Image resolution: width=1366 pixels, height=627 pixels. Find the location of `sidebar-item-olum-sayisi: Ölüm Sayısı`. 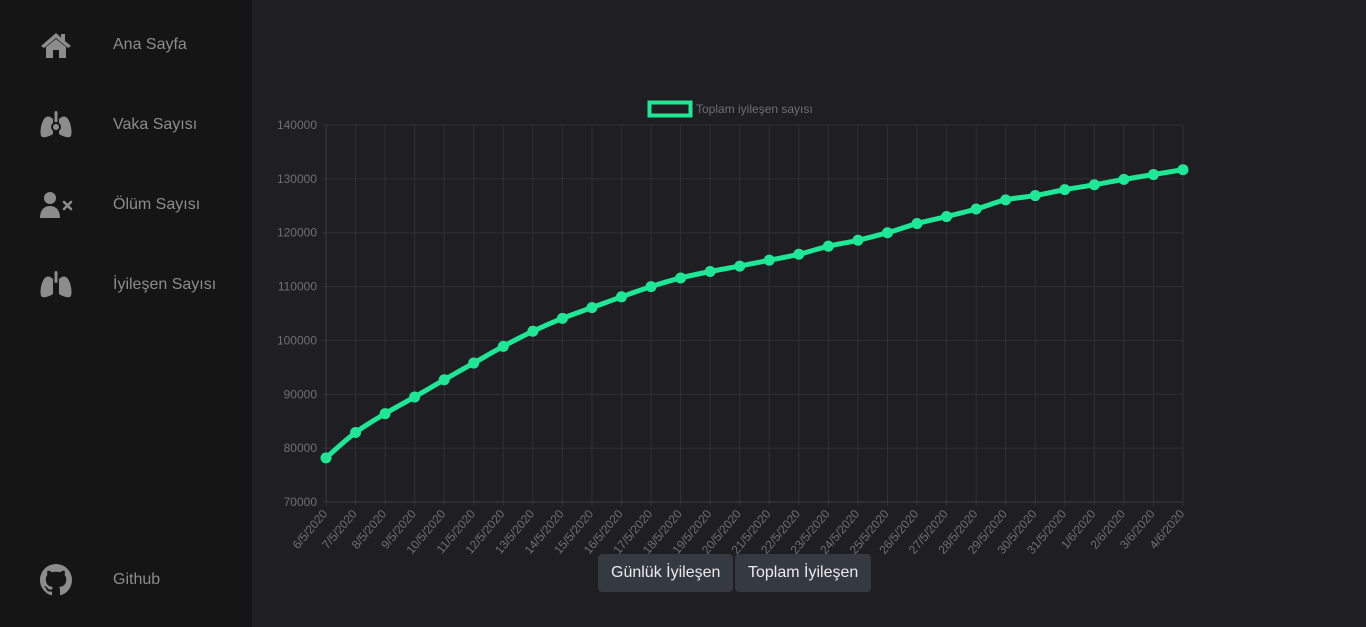

sidebar-item-olum-sayisi: Ölüm Sayısı is located at coordinates (126, 205).